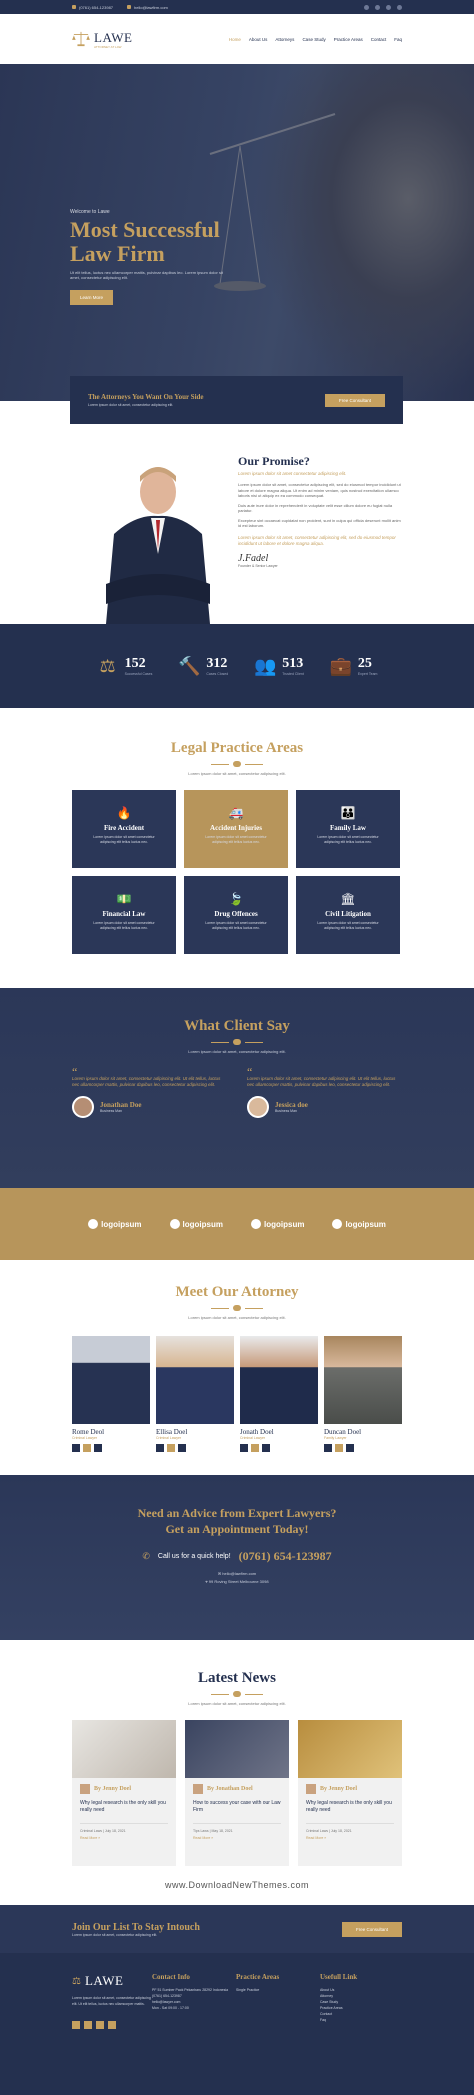 The height and width of the screenshot is (2095, 474). I want to click on footer-link: Single Practice, so click(278, 1990).